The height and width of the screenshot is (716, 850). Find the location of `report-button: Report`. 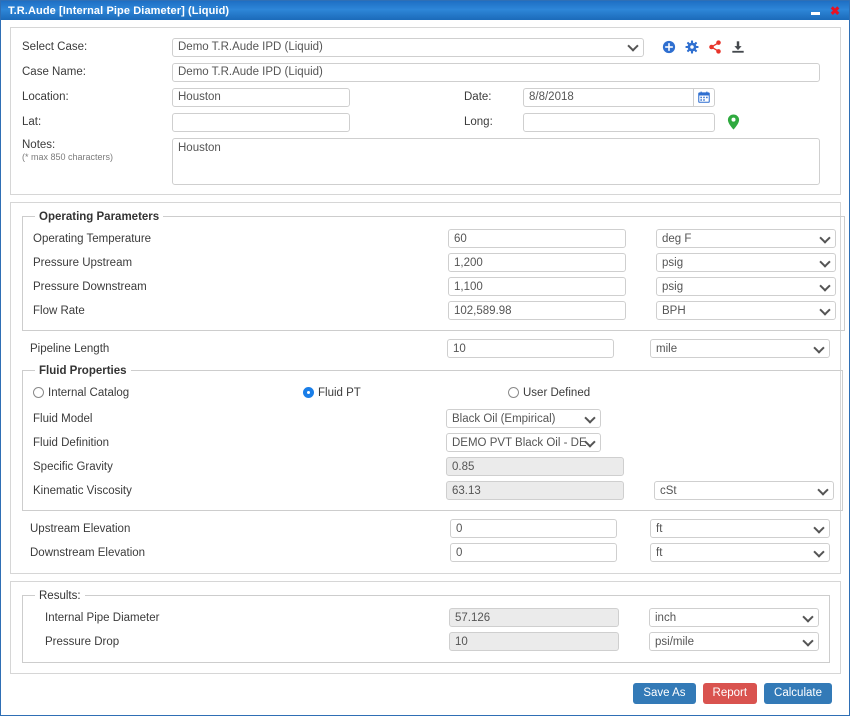

report-button: Report is located at coordinates (730, 693).